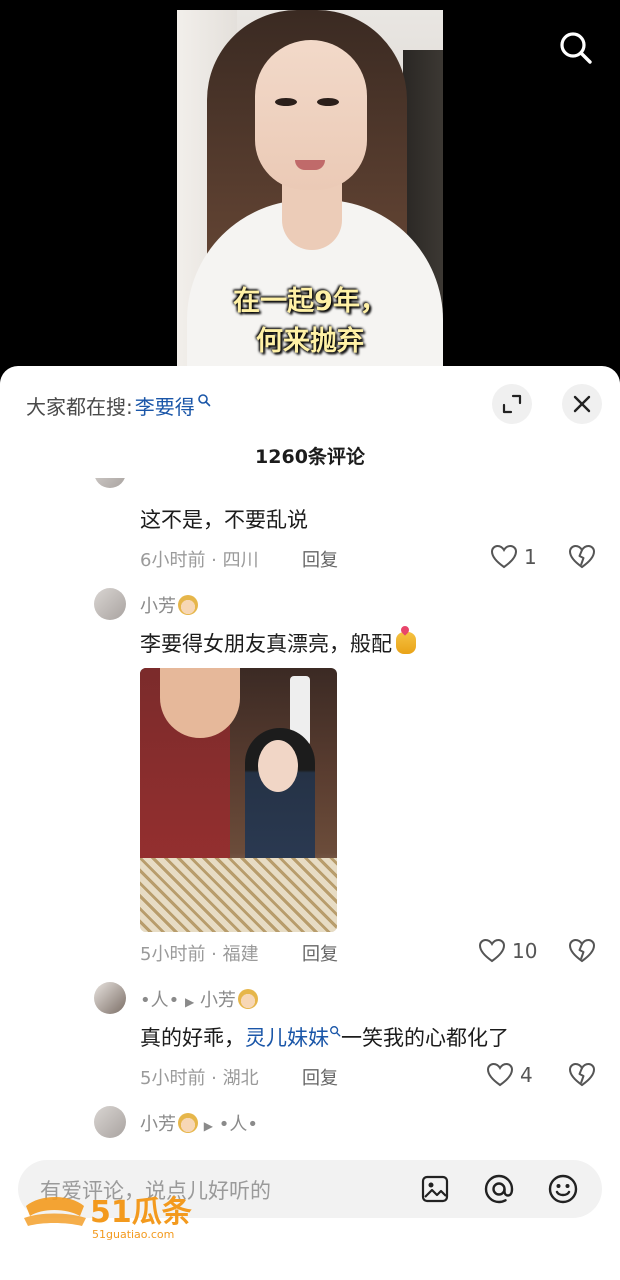 This screenshot has width=620, height=1280. I want to click on like-count: 10, so click(525, 951).